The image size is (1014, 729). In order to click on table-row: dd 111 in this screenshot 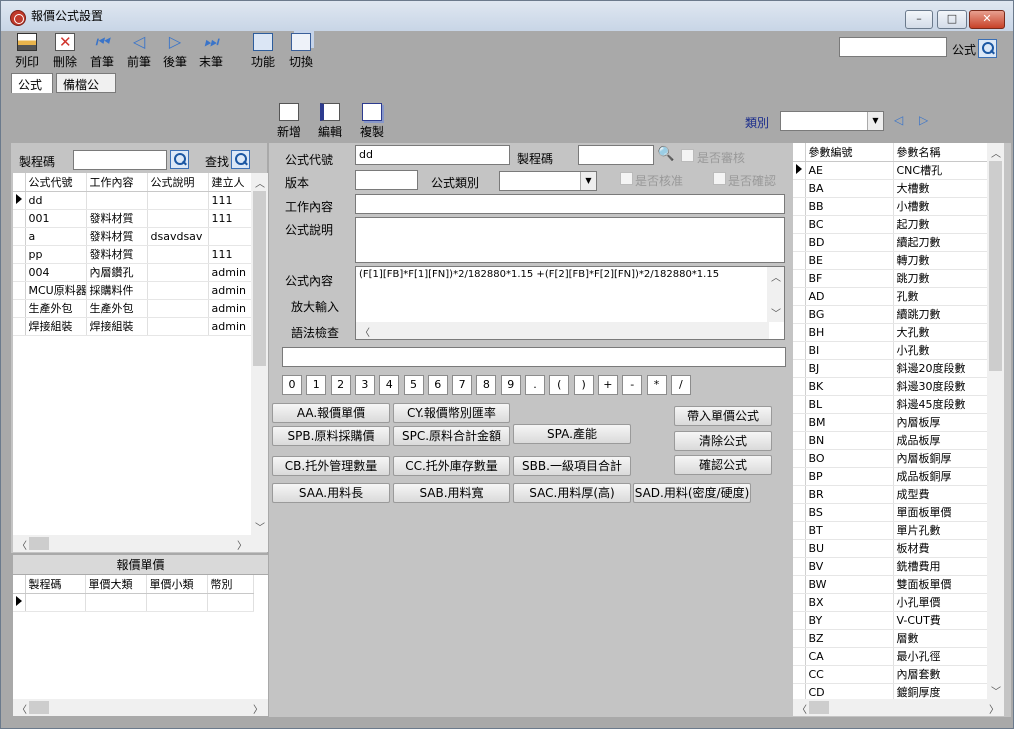, I will do `click(132, 200)`.